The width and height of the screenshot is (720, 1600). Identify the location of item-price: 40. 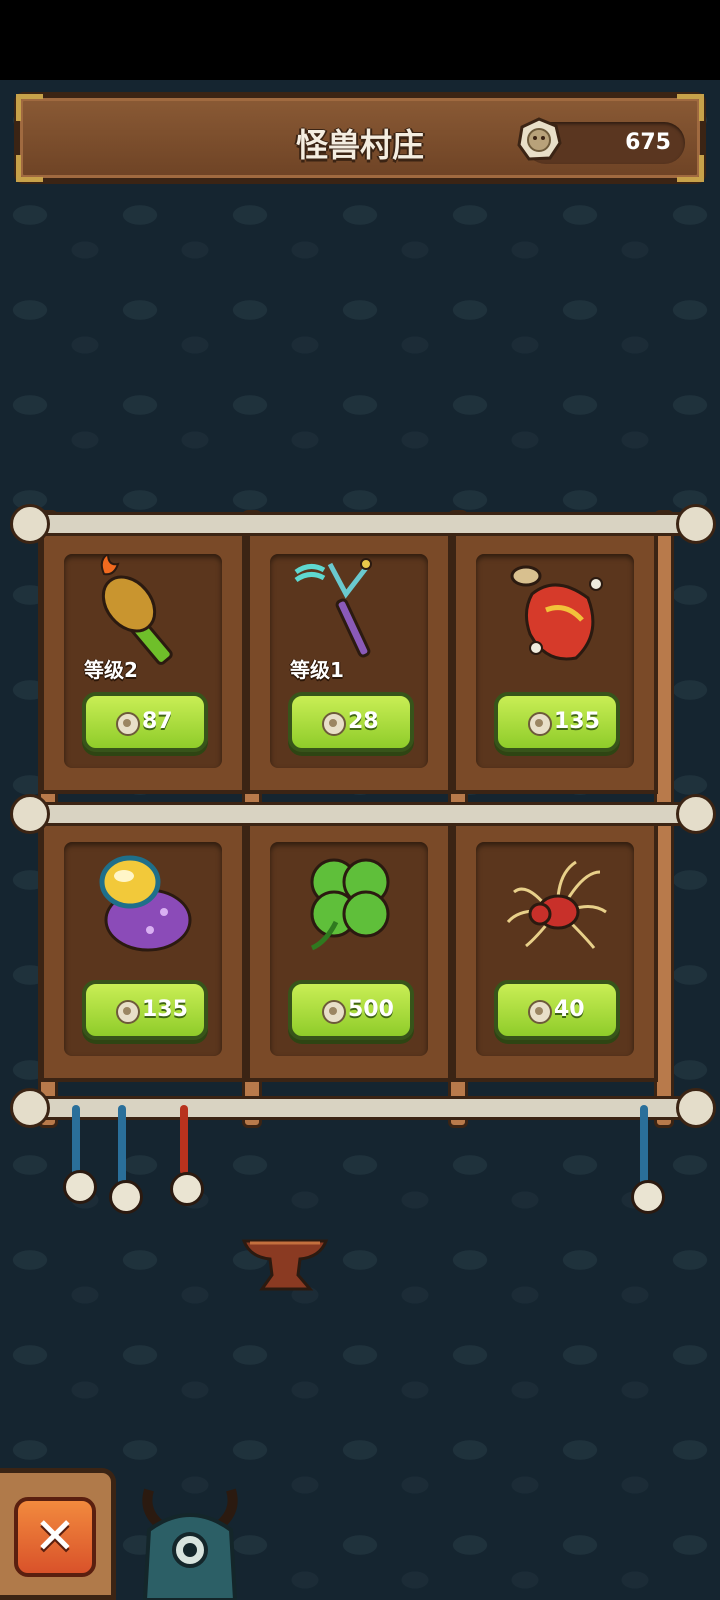
(569, 1009).